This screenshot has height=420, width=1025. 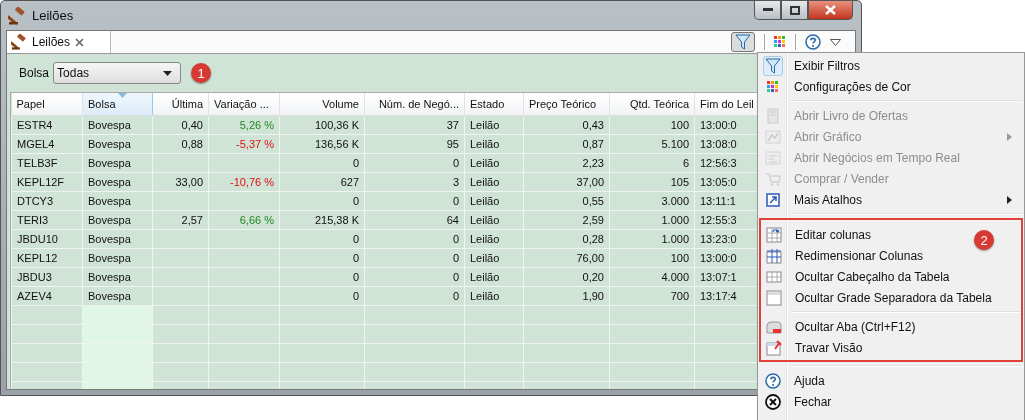 I want to click on table-cell: 76,00, so click(x=566, y=258).